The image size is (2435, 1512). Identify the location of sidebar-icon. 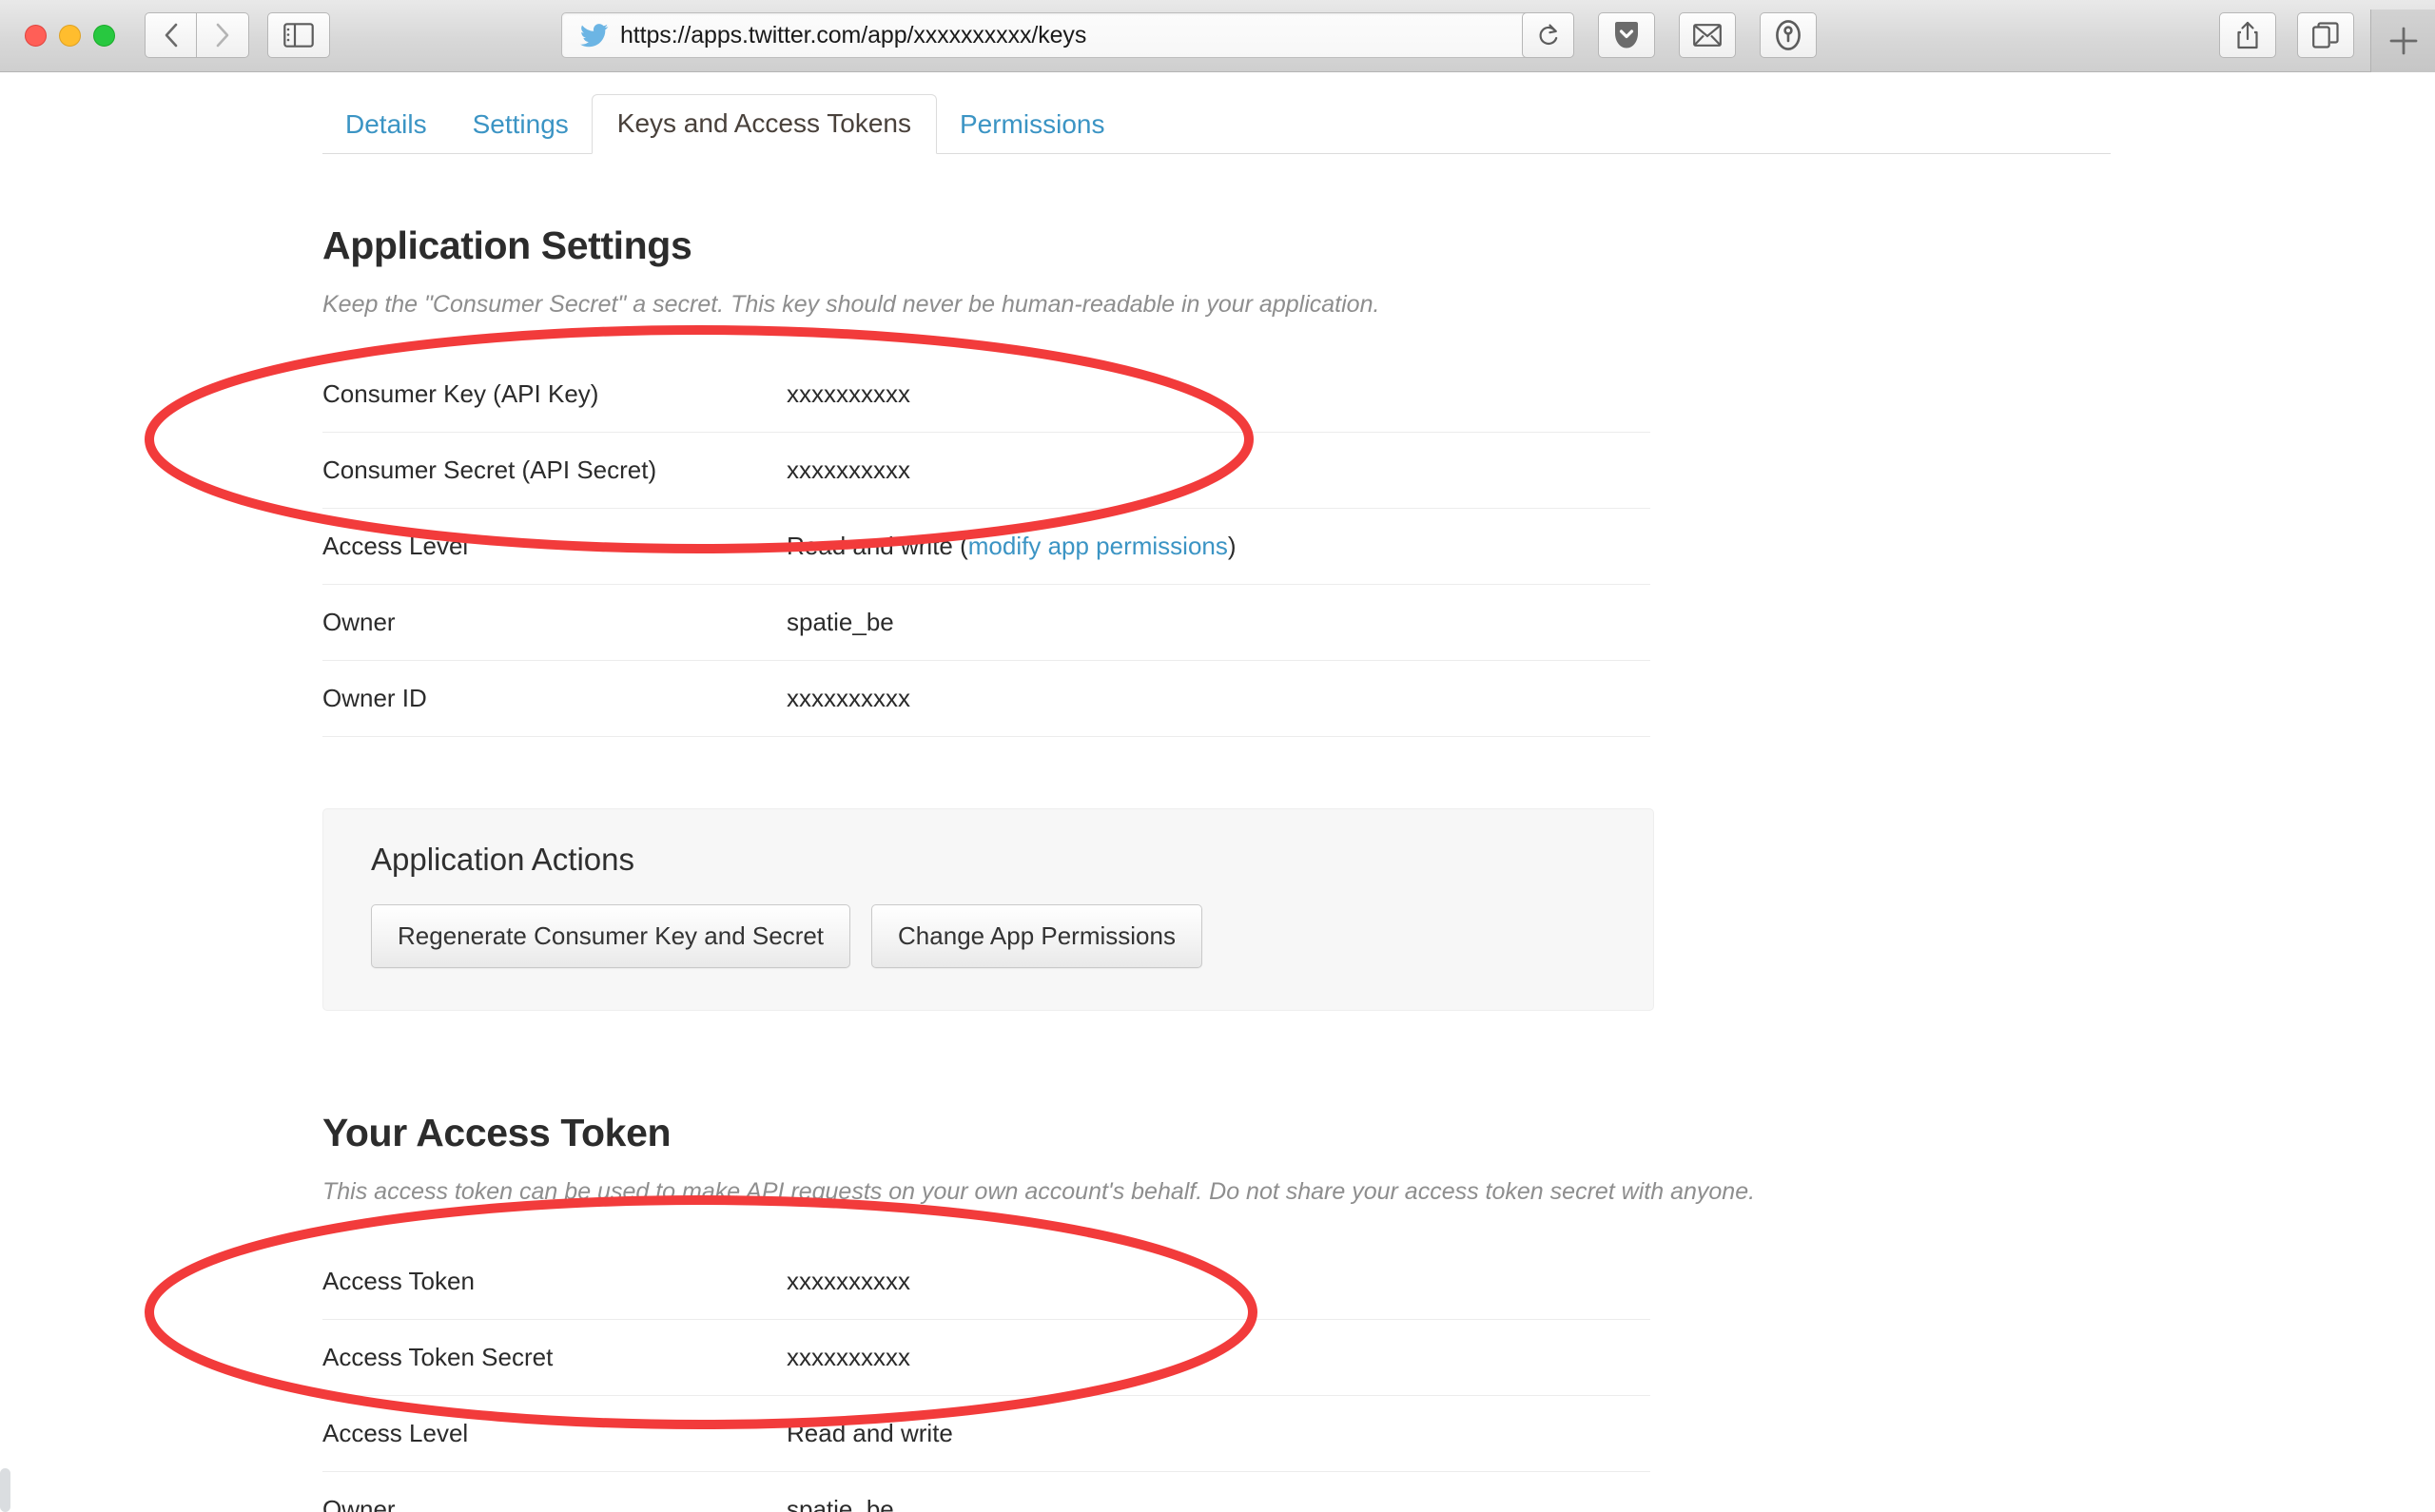
(299, 35).